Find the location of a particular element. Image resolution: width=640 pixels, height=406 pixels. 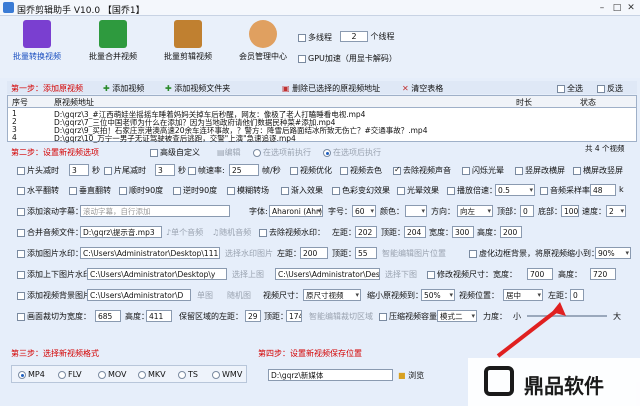

bottom-input: 100 is located at coordinates (570, 211).